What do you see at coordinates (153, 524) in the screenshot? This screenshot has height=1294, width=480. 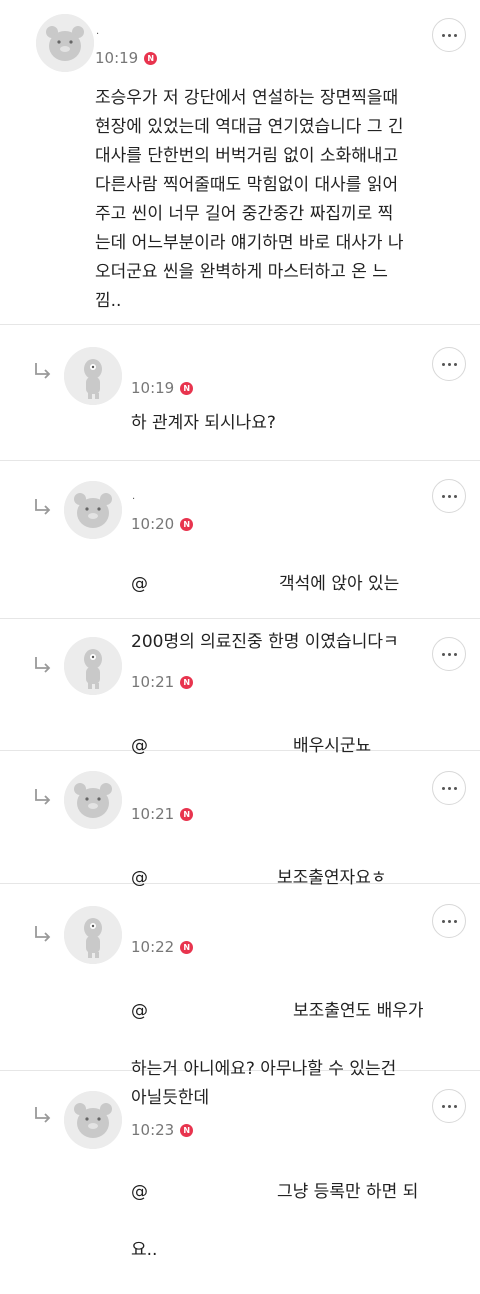 I see `time-label: 10:20` at bounding box center [153, 524].